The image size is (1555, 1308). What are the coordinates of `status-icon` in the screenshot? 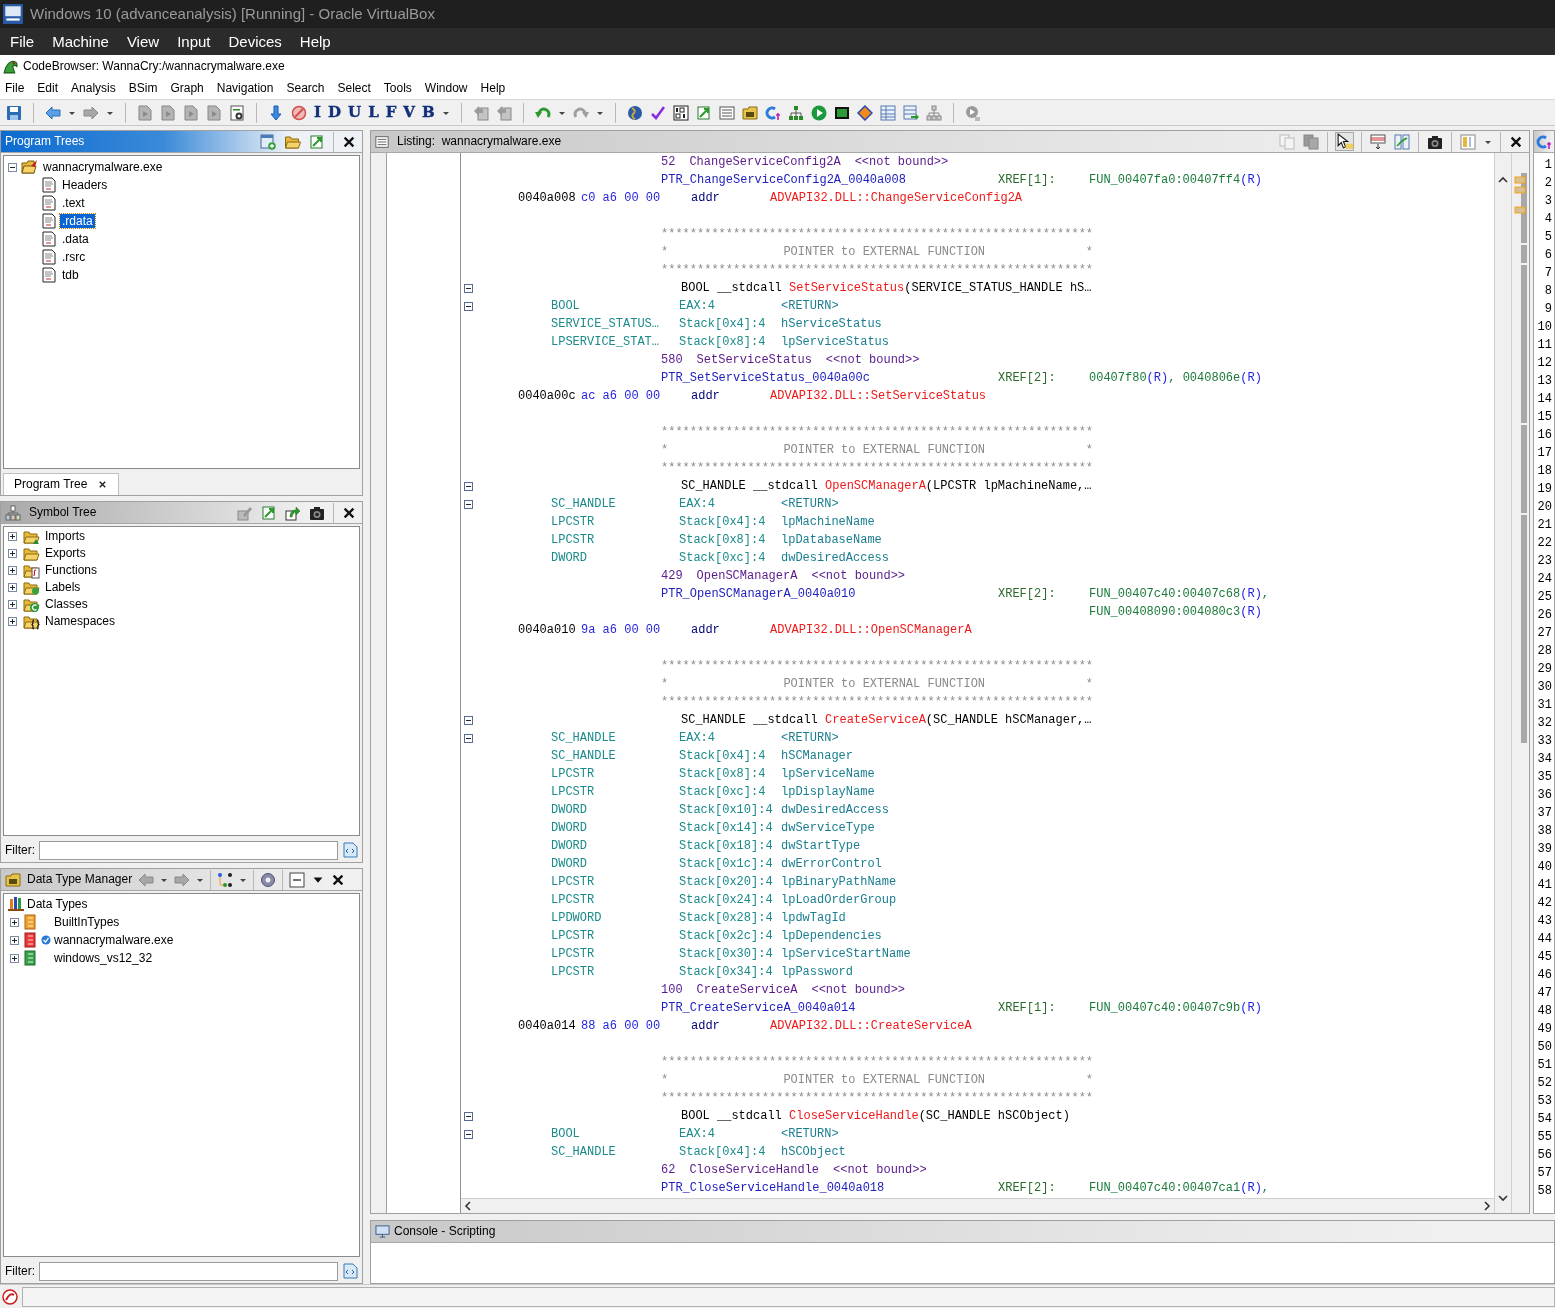 It's located at (10, 1296).